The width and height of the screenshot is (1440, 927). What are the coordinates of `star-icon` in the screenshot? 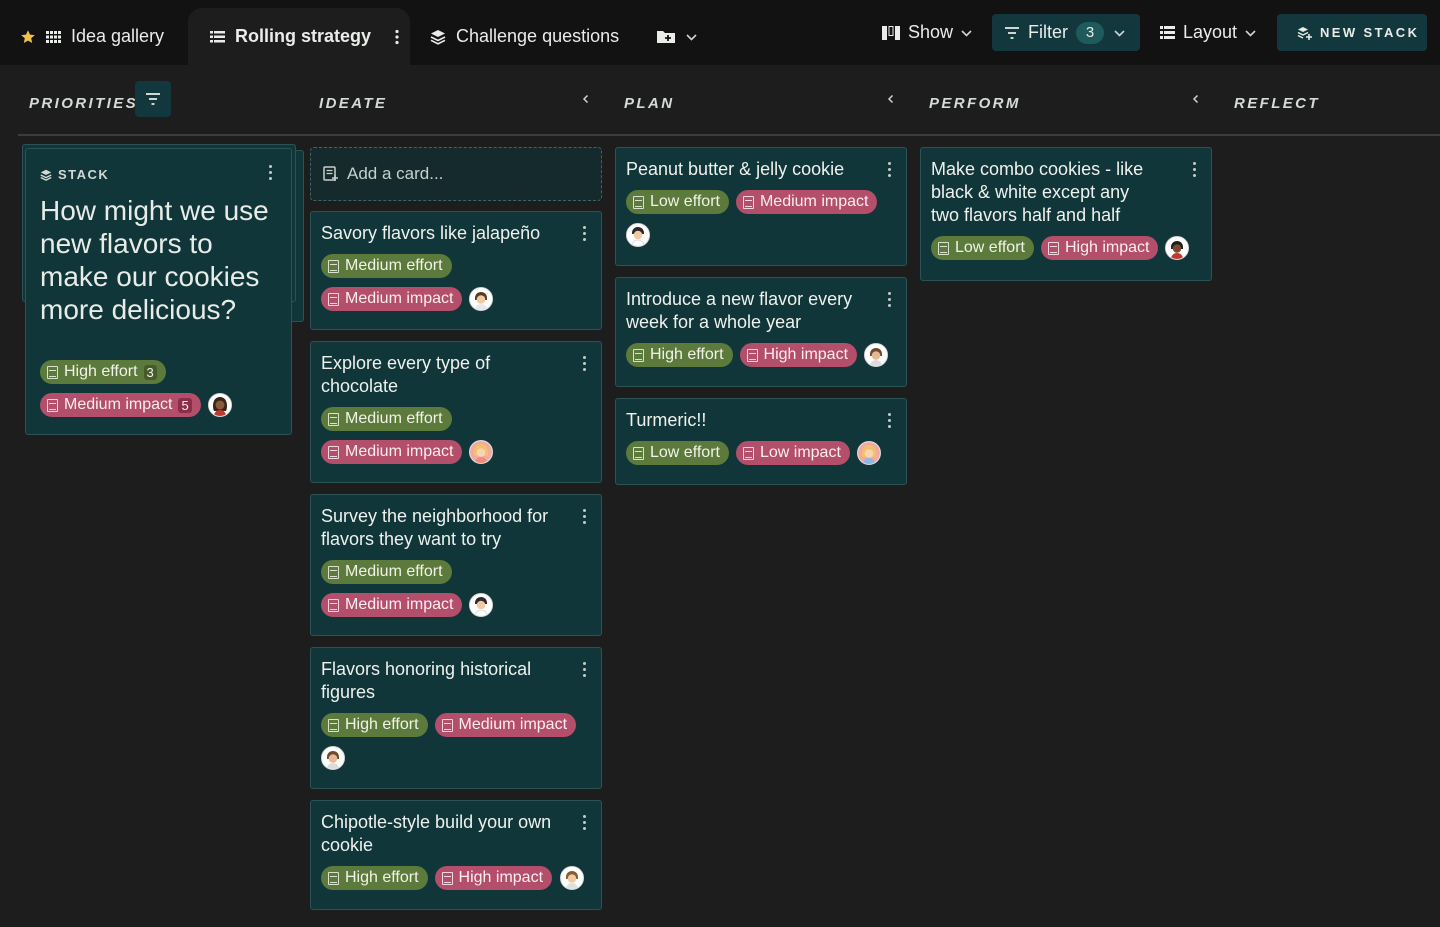 It's located at (28, 37).